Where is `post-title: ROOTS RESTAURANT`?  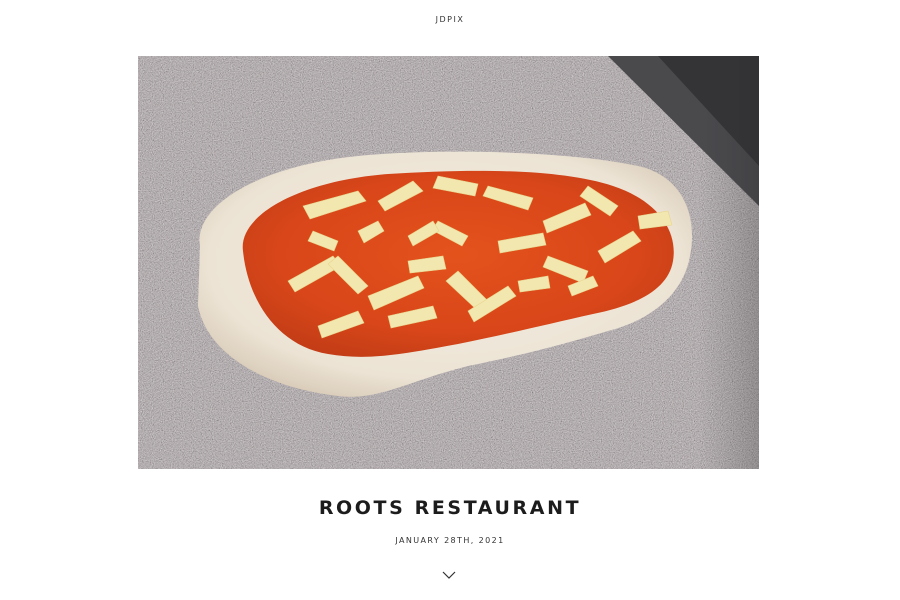 post-title: ROOTS RESTAURANT is located at coordinates (450, 508).